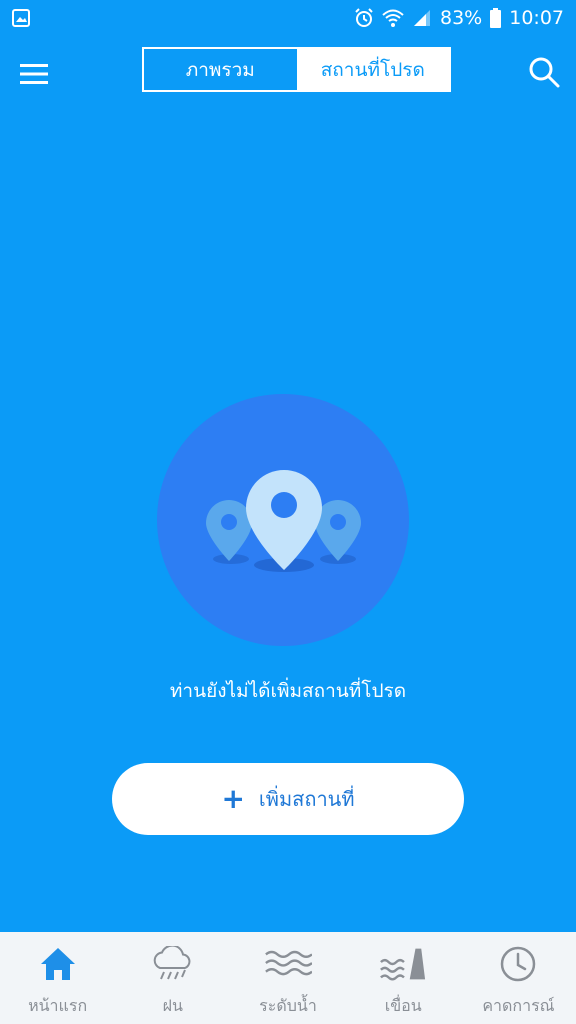  What do you see at coordinates (220, 69) in the screenshot?
I see `tab-overview: ภาพรวม` at bounding box center [220, 69].